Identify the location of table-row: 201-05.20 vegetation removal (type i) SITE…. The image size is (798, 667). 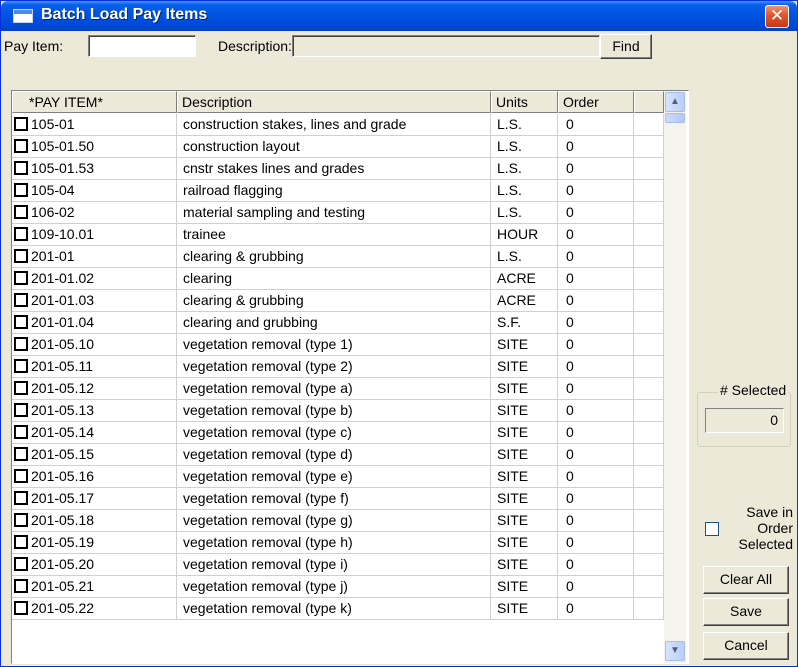
(338, 565).